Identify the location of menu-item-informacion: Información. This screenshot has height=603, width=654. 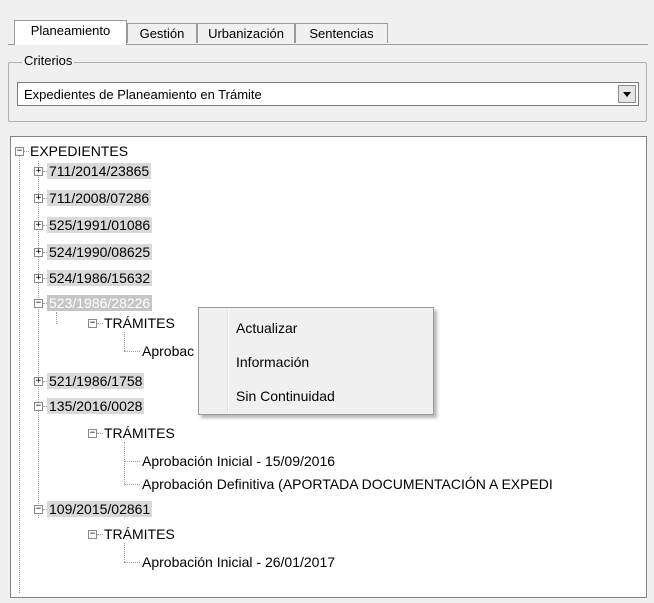
(272, 362).